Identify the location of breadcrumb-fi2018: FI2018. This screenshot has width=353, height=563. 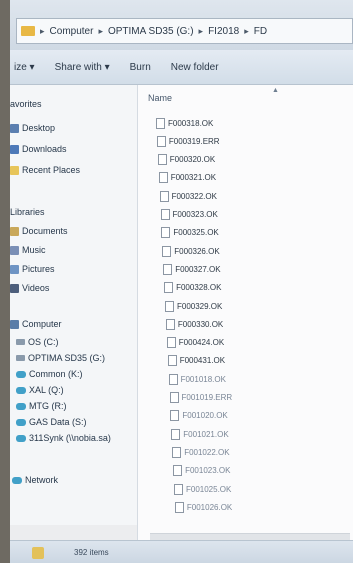
(223, 31).